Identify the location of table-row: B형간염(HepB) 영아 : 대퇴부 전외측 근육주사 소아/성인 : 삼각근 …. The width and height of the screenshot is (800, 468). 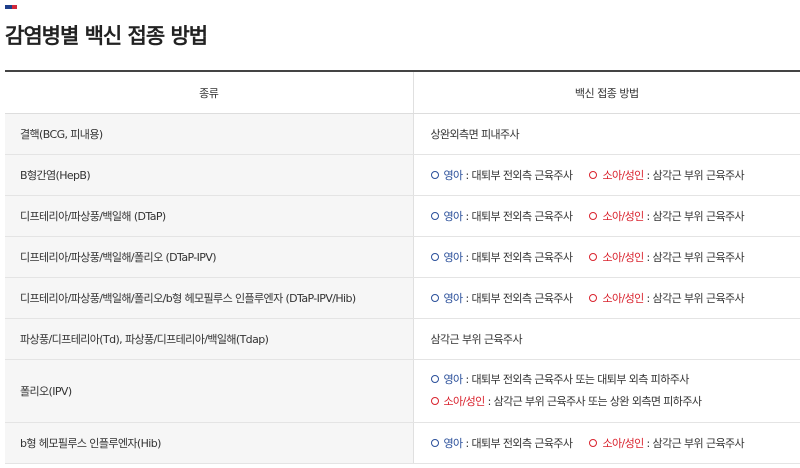
(402, 175).